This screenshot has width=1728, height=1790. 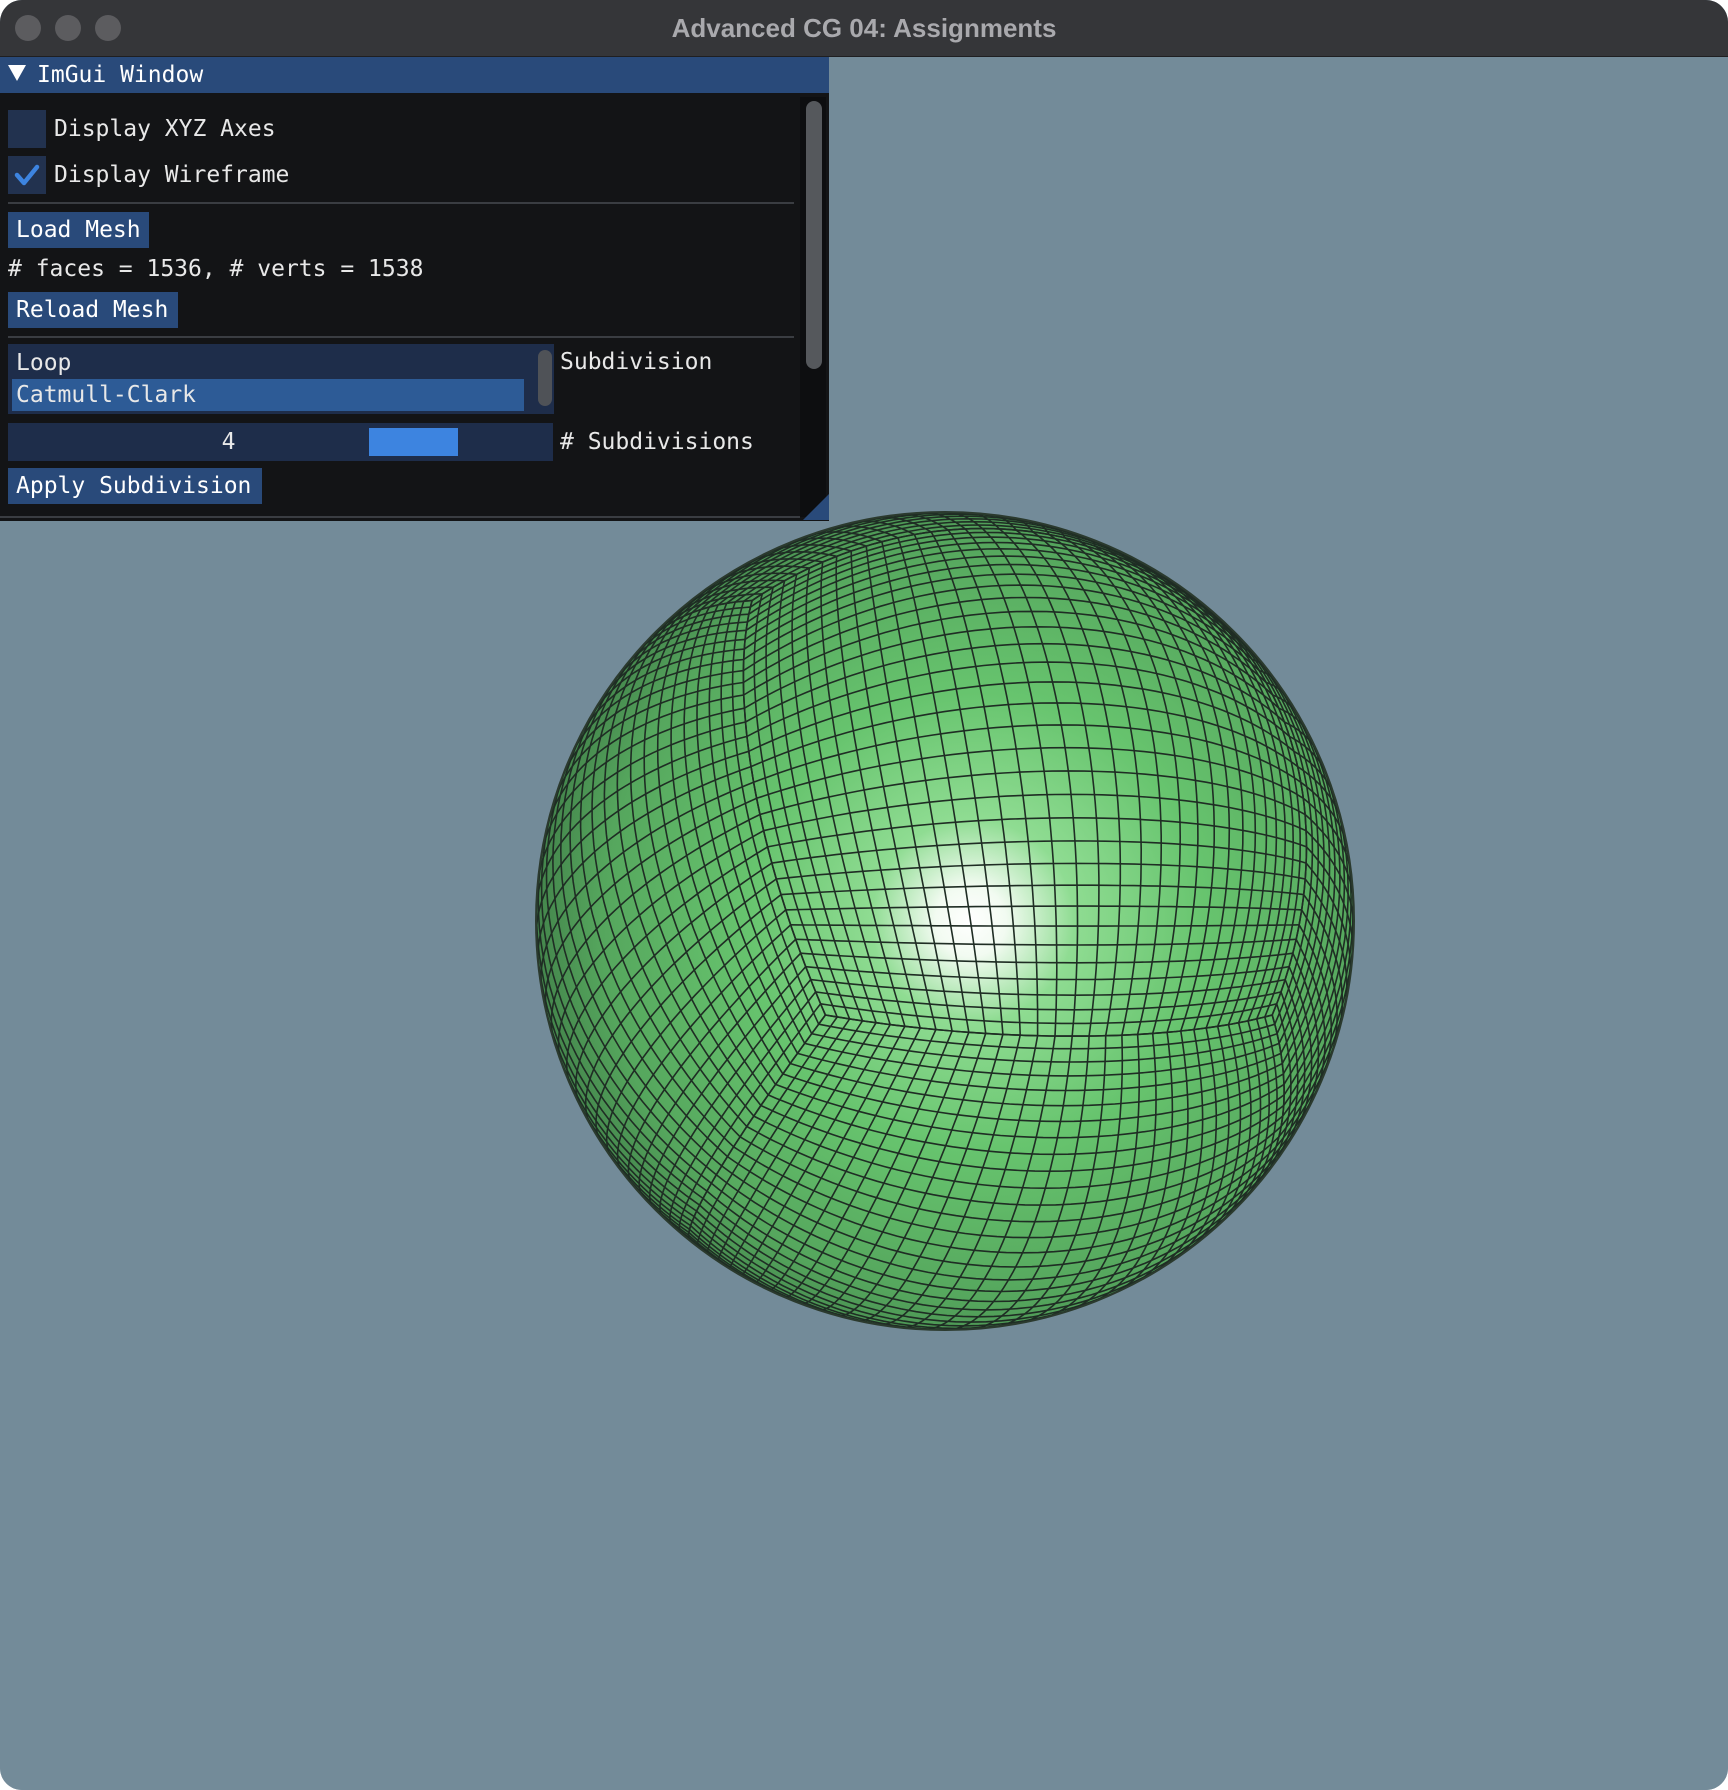 I want to click on reload-mesh-button: Reload Mesh, so click(x=93, y=310).